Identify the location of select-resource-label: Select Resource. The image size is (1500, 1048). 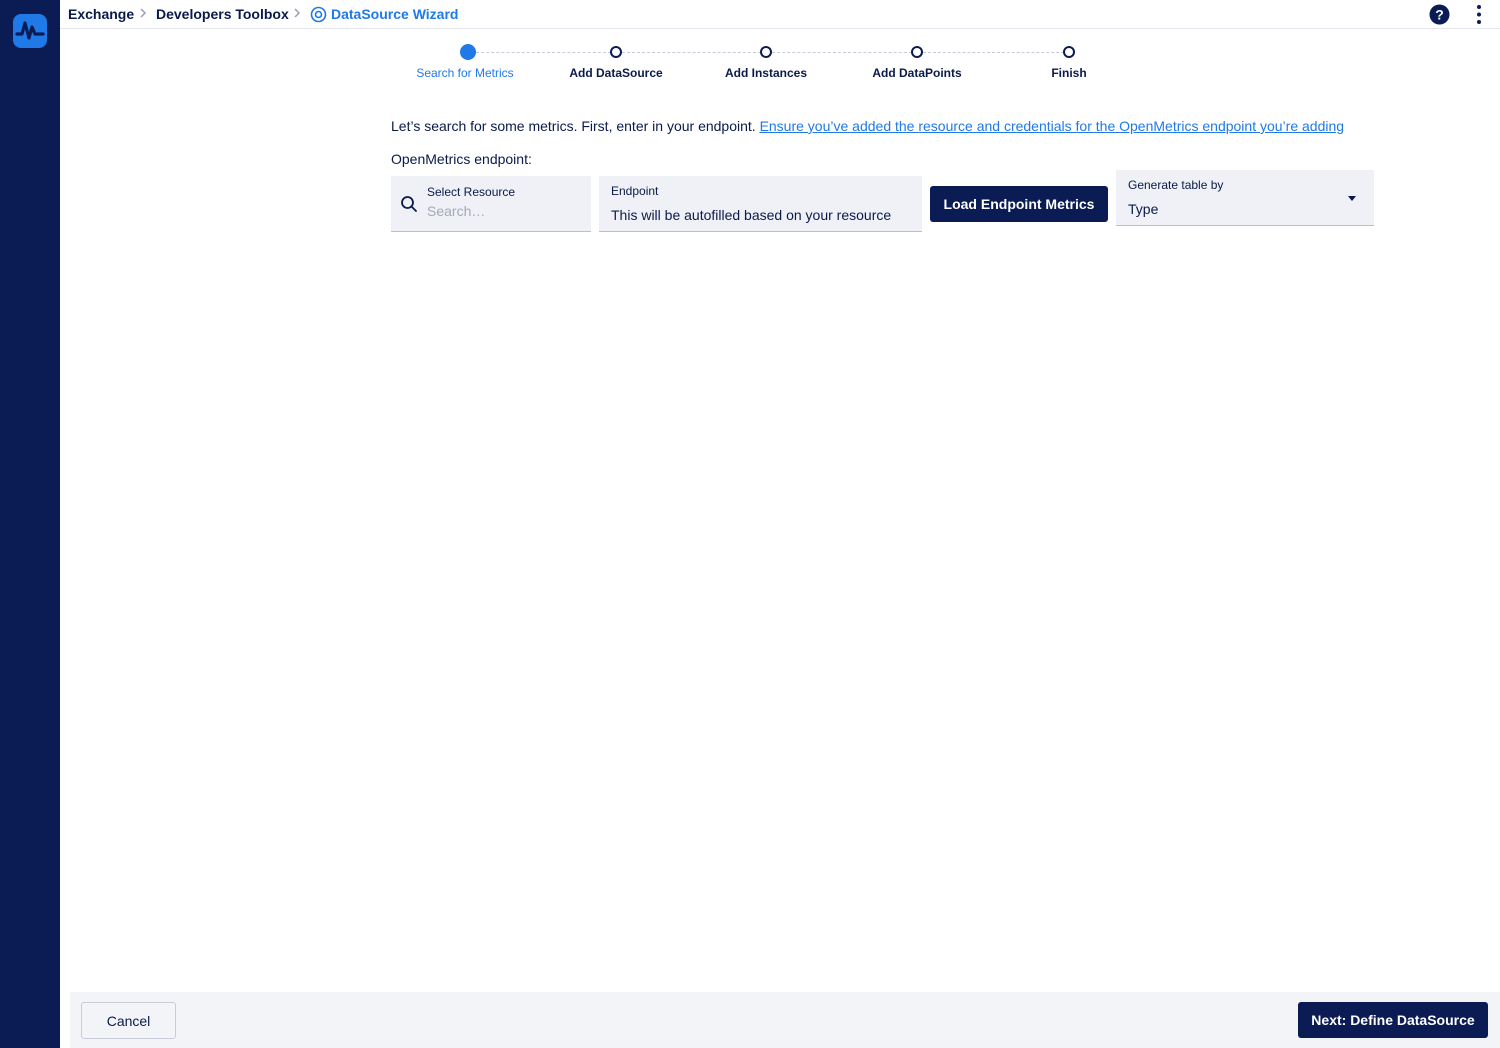
(471, 192).